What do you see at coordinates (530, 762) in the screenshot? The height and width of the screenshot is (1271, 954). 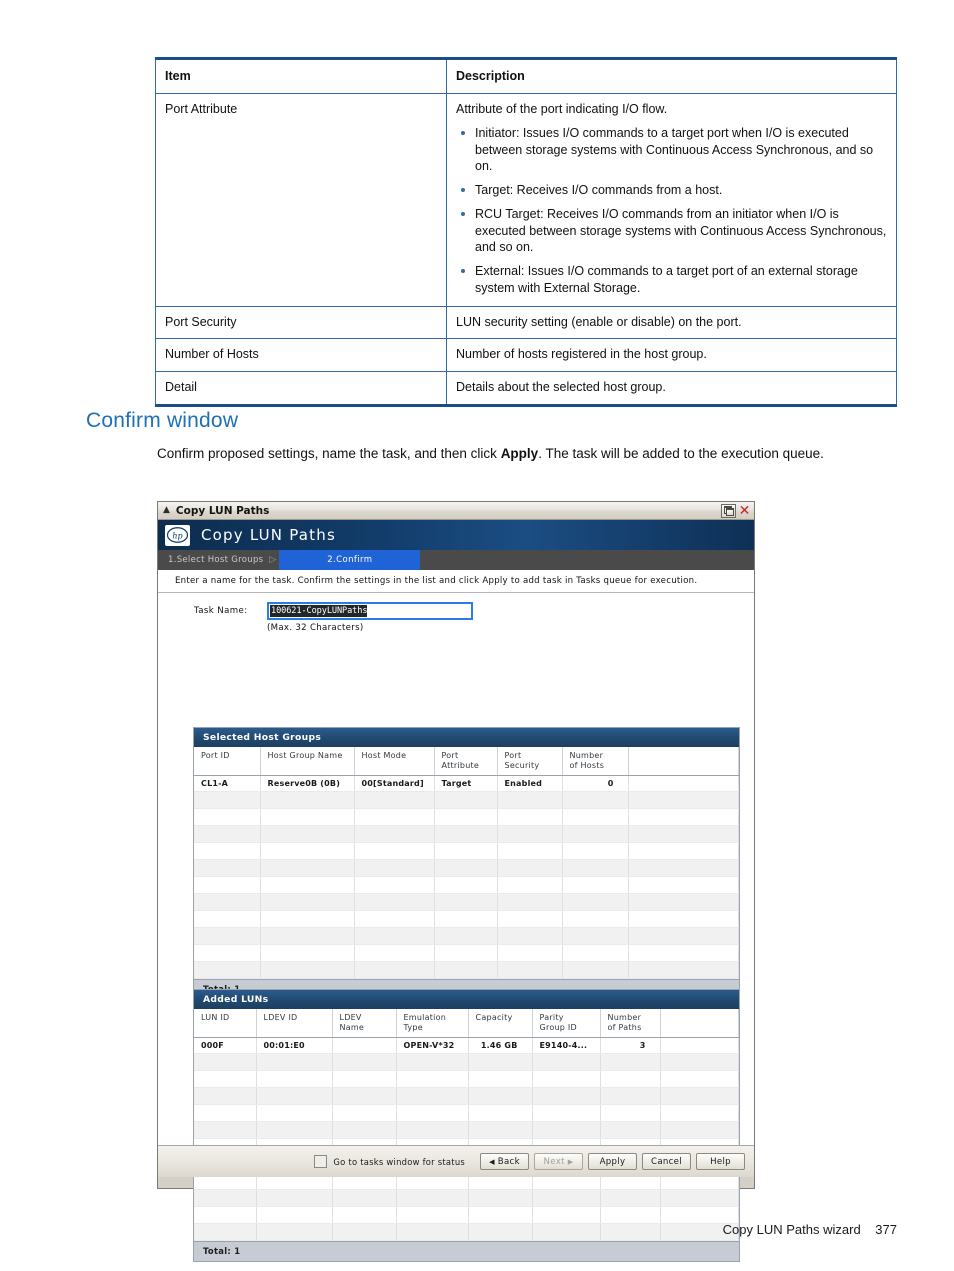 I see `col-port-security: Port Security` at bounding box center [530, 762].